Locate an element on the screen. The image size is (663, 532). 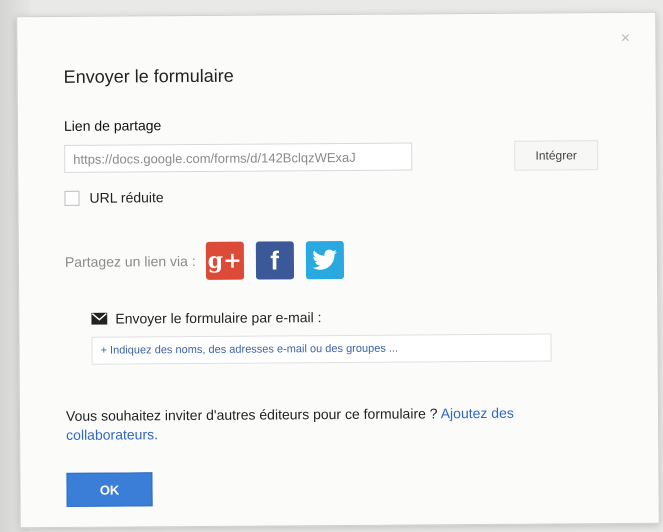
twitter-icon is located at coordinates (324, 260).